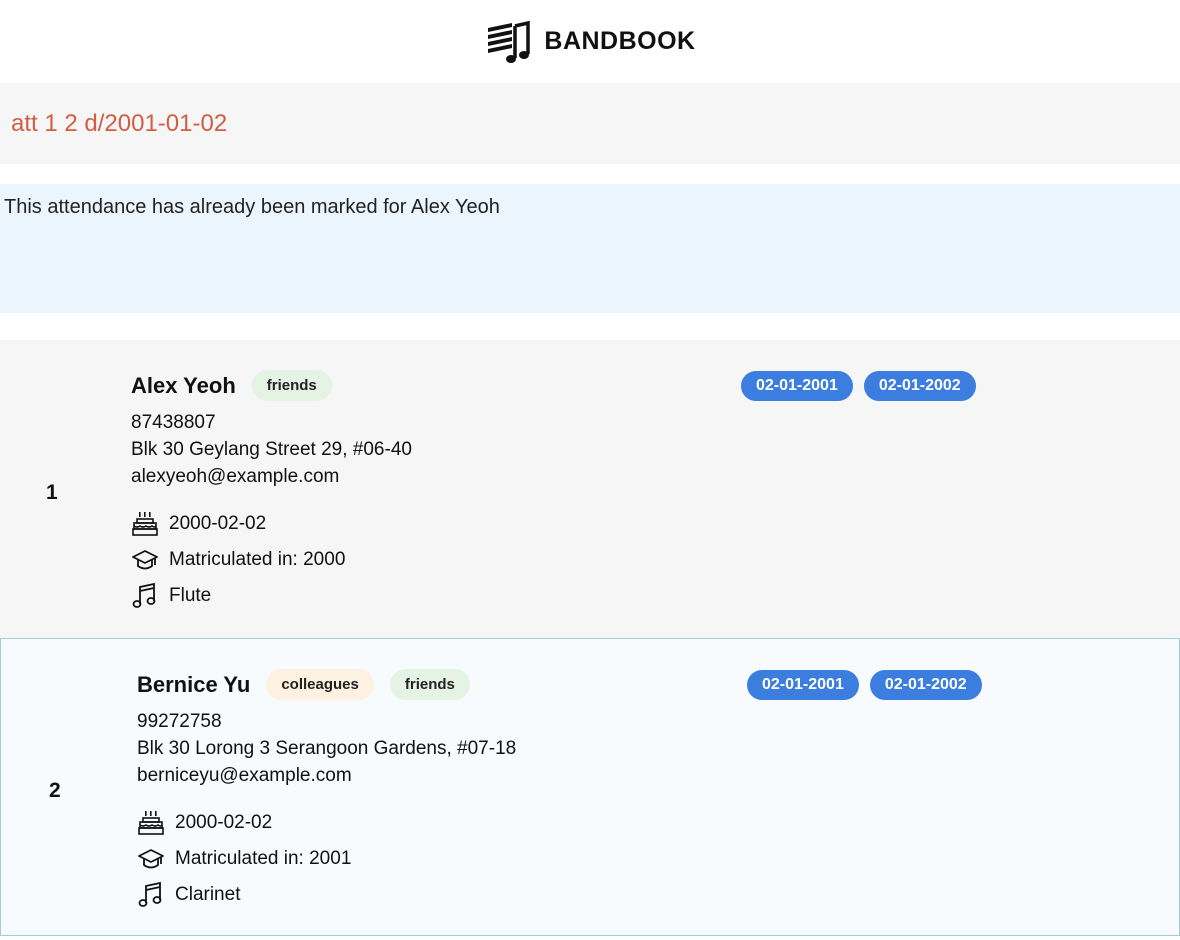 Image resolution: width=1180 pixels, height=940 pixels. I want to click on tag-colleagues: colleagues, so click(320, 684).